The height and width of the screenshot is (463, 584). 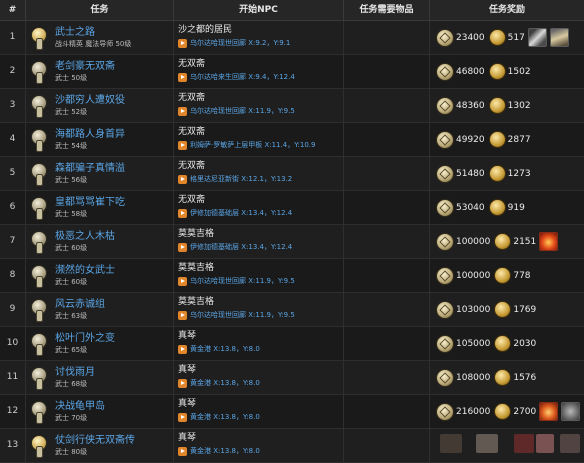 What do you see at coordinates (192, 98) in the screenshot?
I see `npc-name: 无双斋` at bounding box center [192, 98].